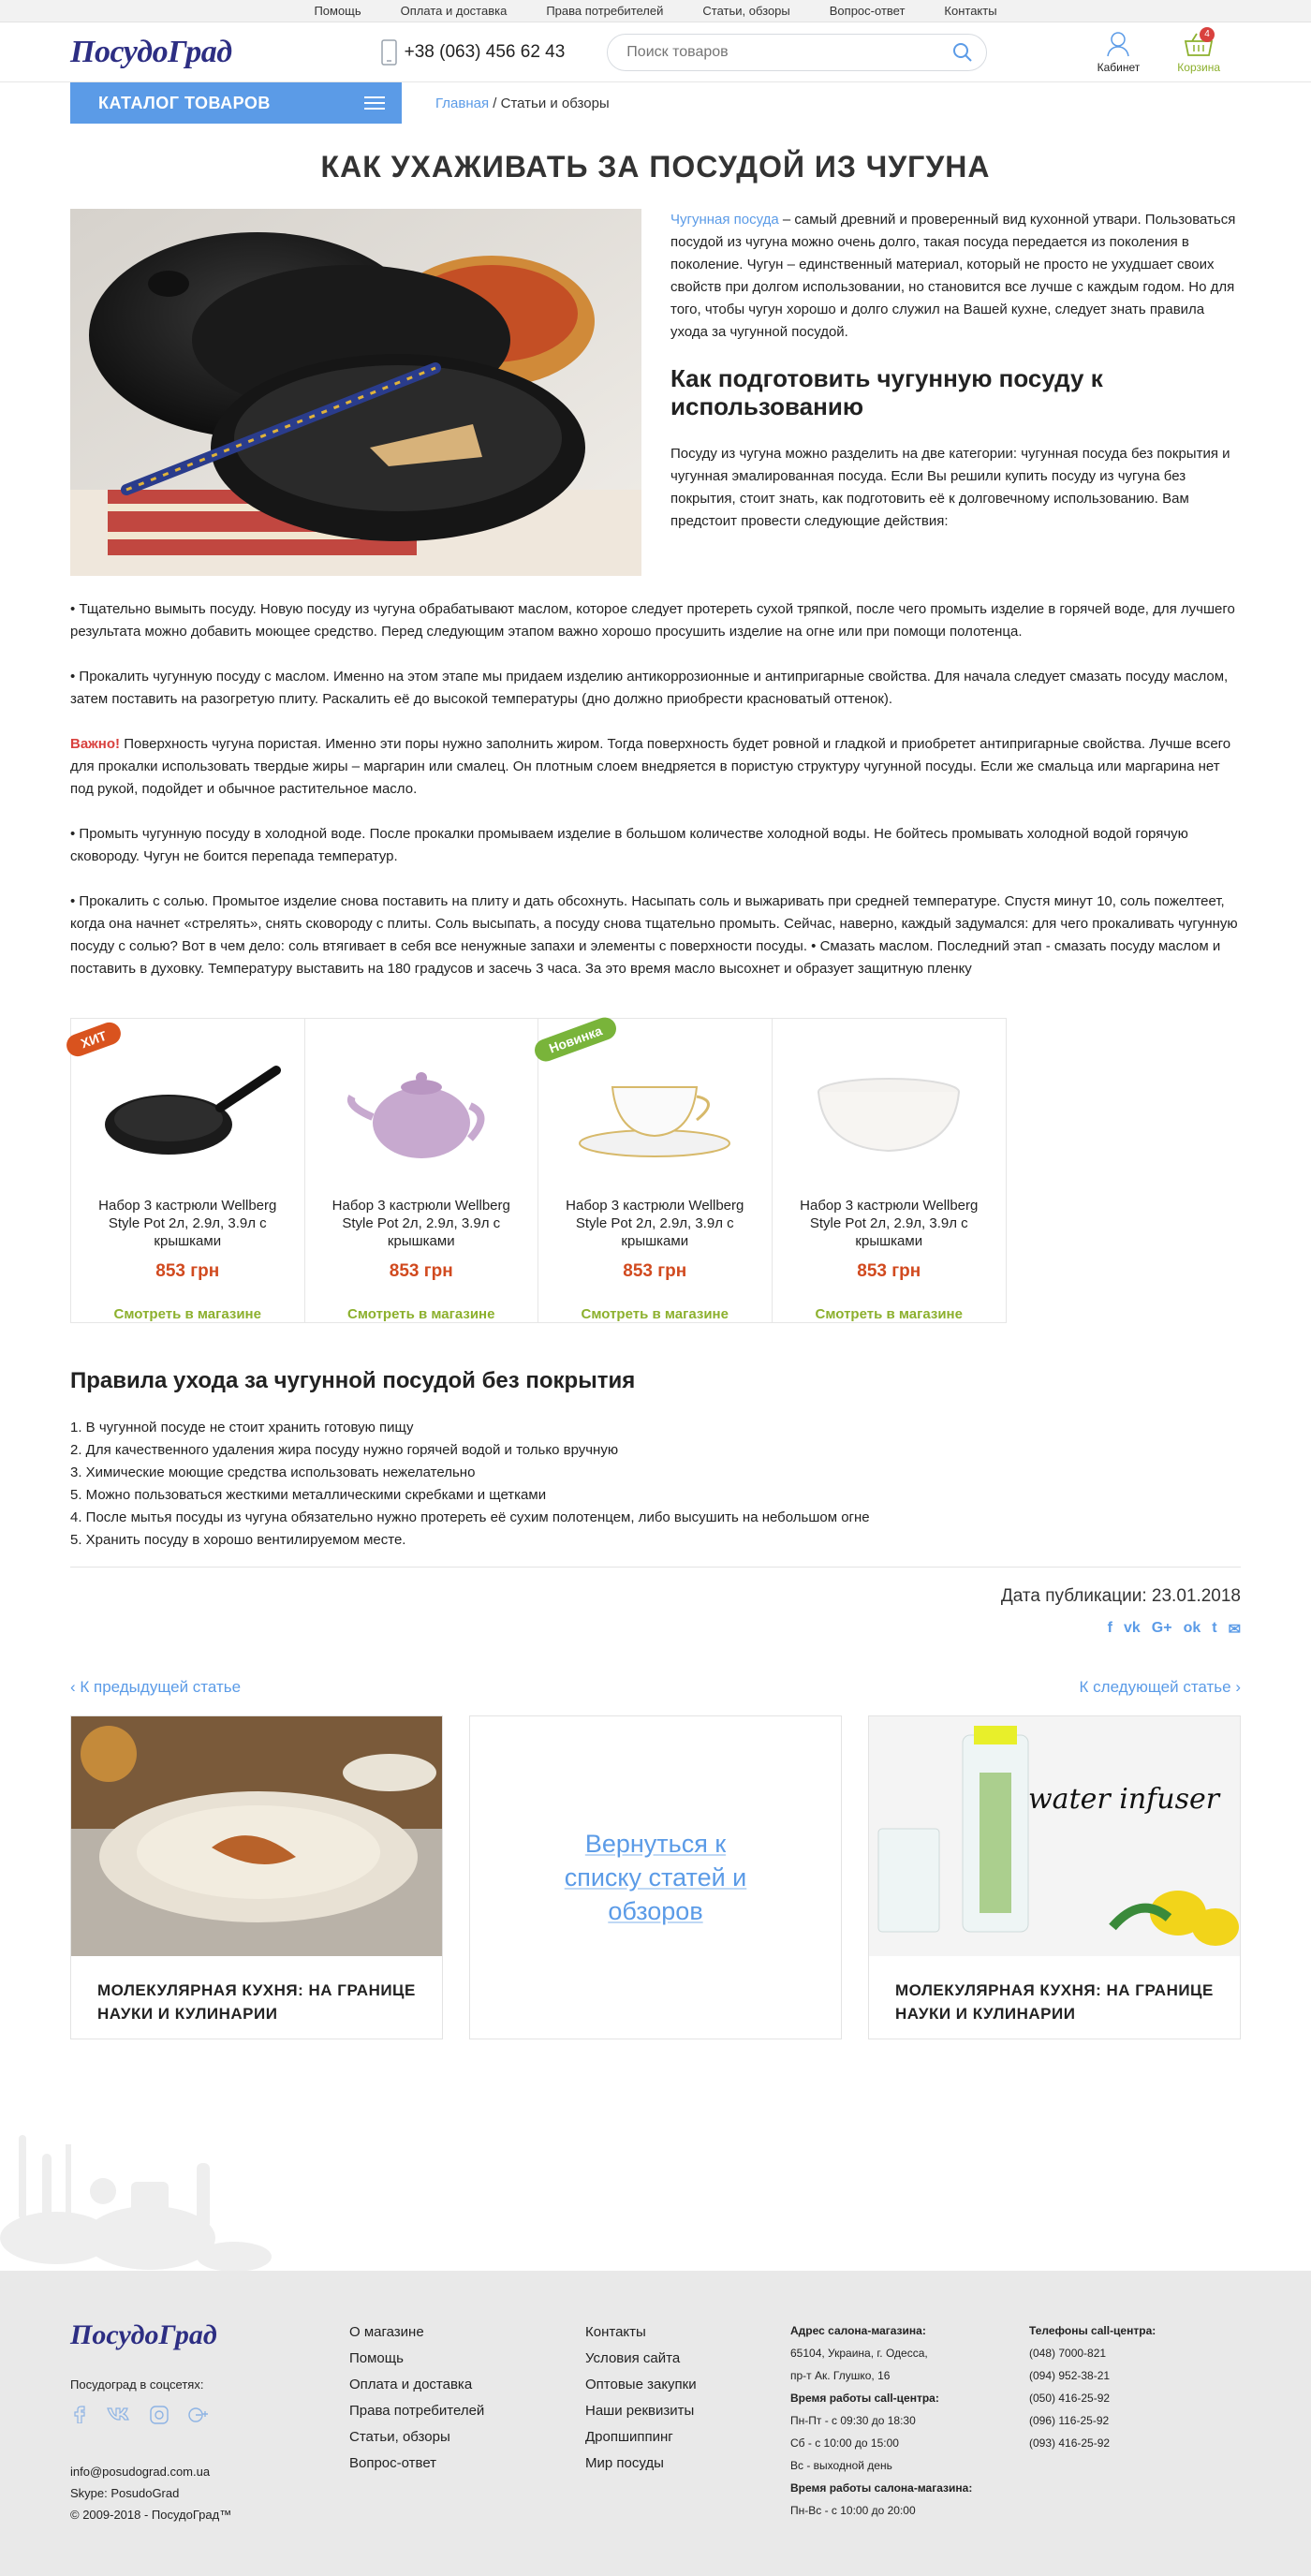  What do you see at coordinates (687, 2464) in the screenshot?
I see `footer-link: Мир посуды` at bounding box center [687, 2464].